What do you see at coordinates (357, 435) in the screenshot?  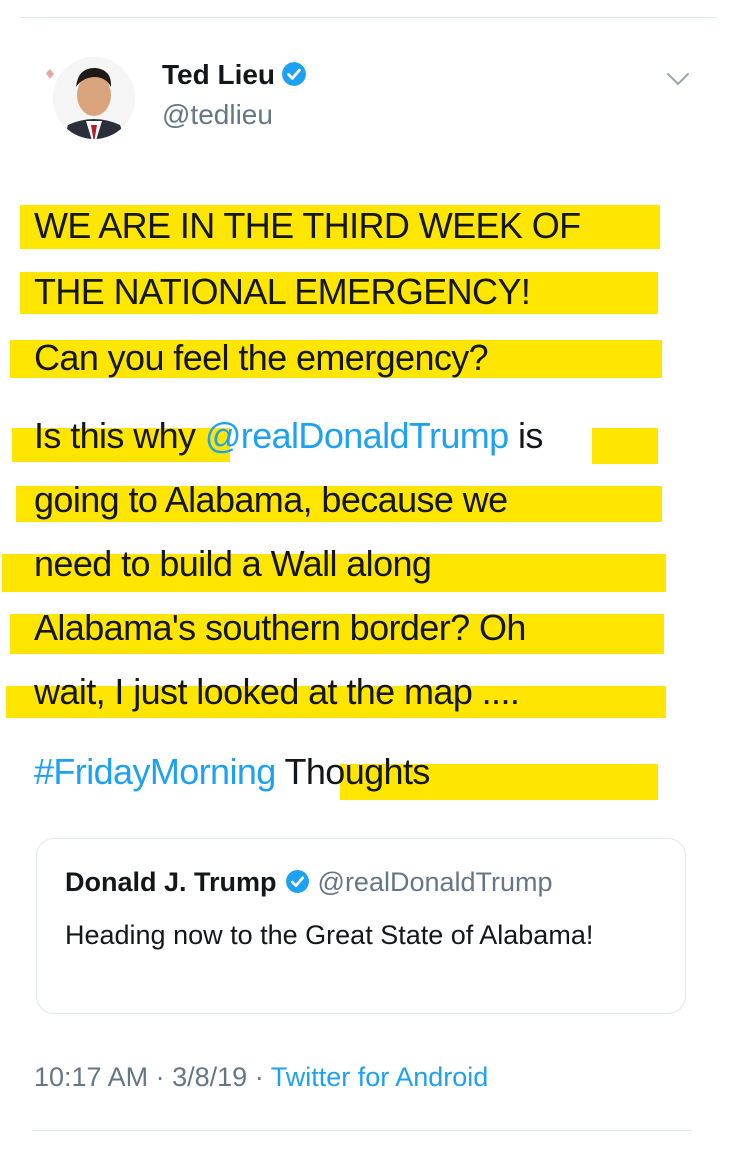 I see `mention-link: @realDonaldTrump` at bounding box center [357, 435].